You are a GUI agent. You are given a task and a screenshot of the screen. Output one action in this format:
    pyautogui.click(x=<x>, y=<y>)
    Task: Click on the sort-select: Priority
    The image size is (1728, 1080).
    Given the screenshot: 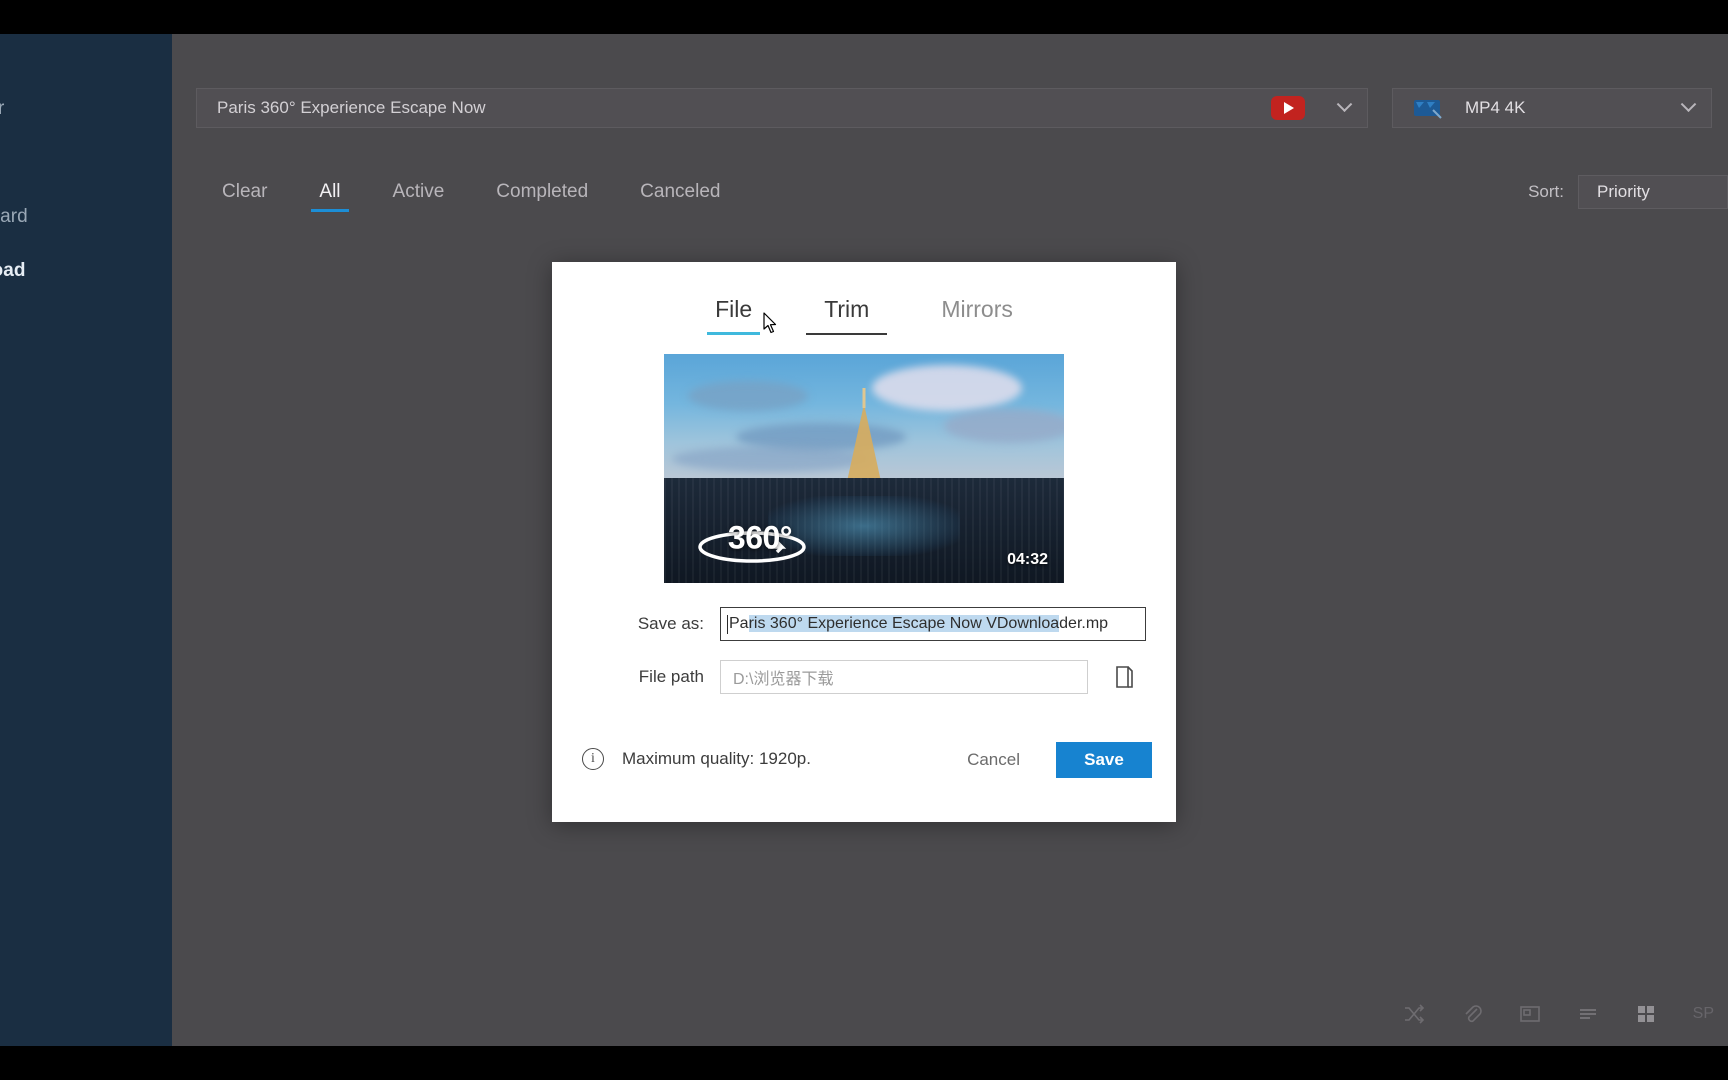 What is the action you would take?
    pyautogui.click(x=1653, y=192)
    